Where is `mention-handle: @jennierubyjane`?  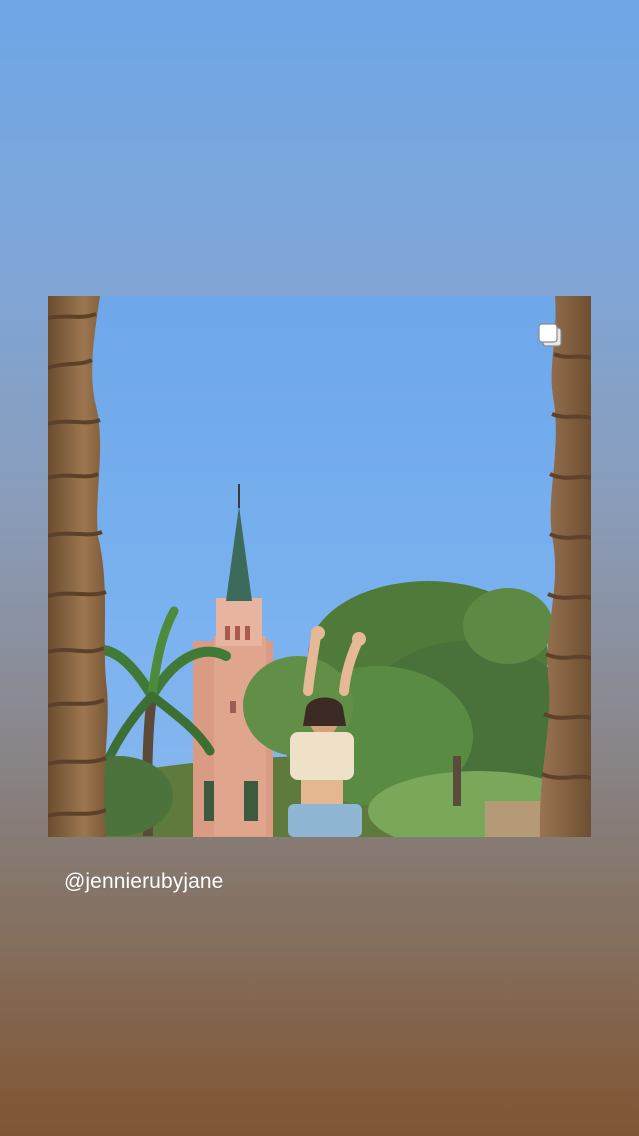
mention-handle: @jennierubyjane is located at coordinates (143, 882).